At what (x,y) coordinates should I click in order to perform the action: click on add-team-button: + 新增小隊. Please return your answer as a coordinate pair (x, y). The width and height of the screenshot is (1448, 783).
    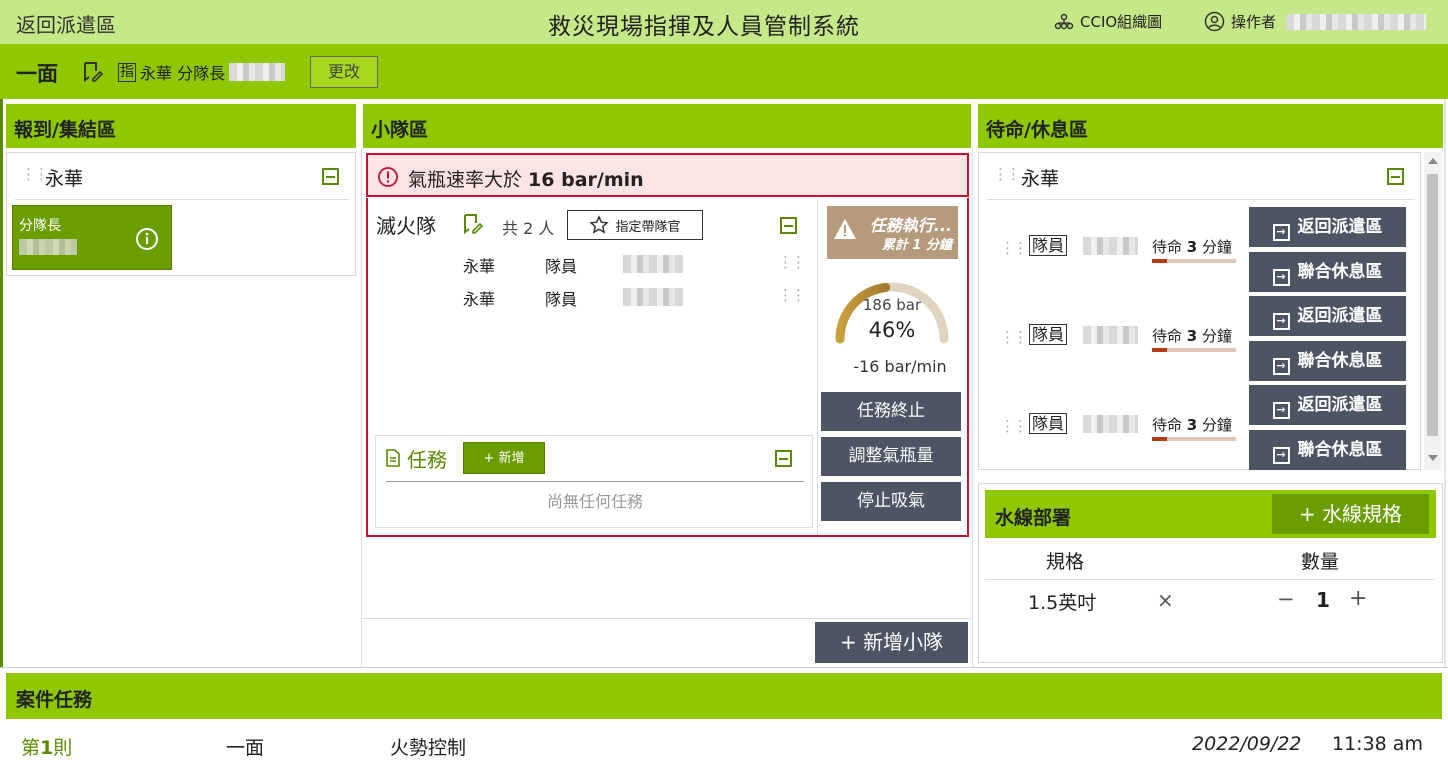
    Looking at the image, I should click on (891, 642).